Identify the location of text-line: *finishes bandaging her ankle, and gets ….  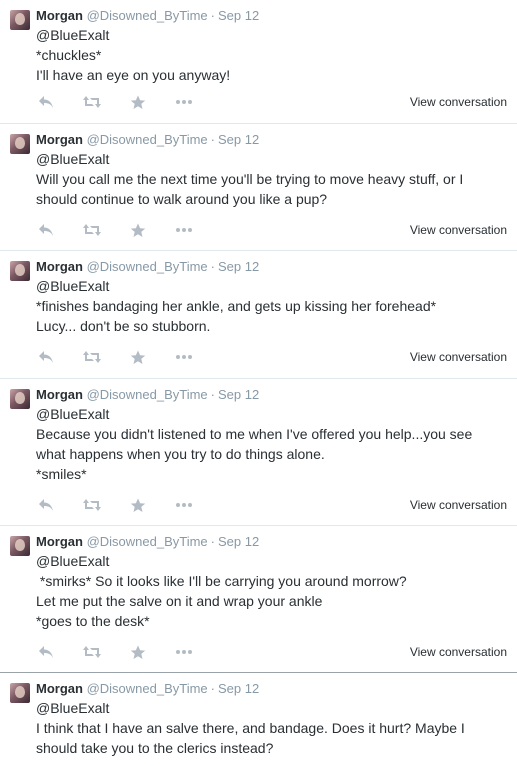
(236, 306).